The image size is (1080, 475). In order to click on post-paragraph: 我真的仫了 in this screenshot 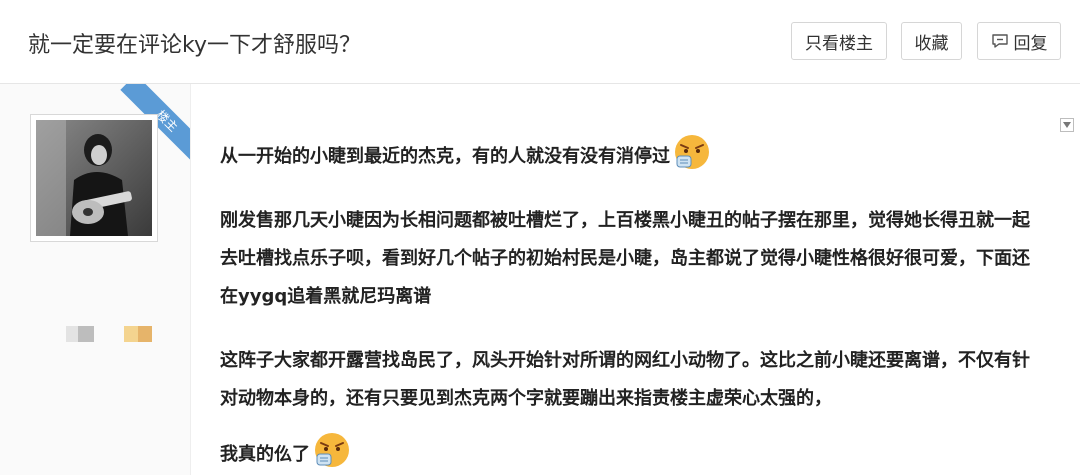, I will do `click(286, 452)`.